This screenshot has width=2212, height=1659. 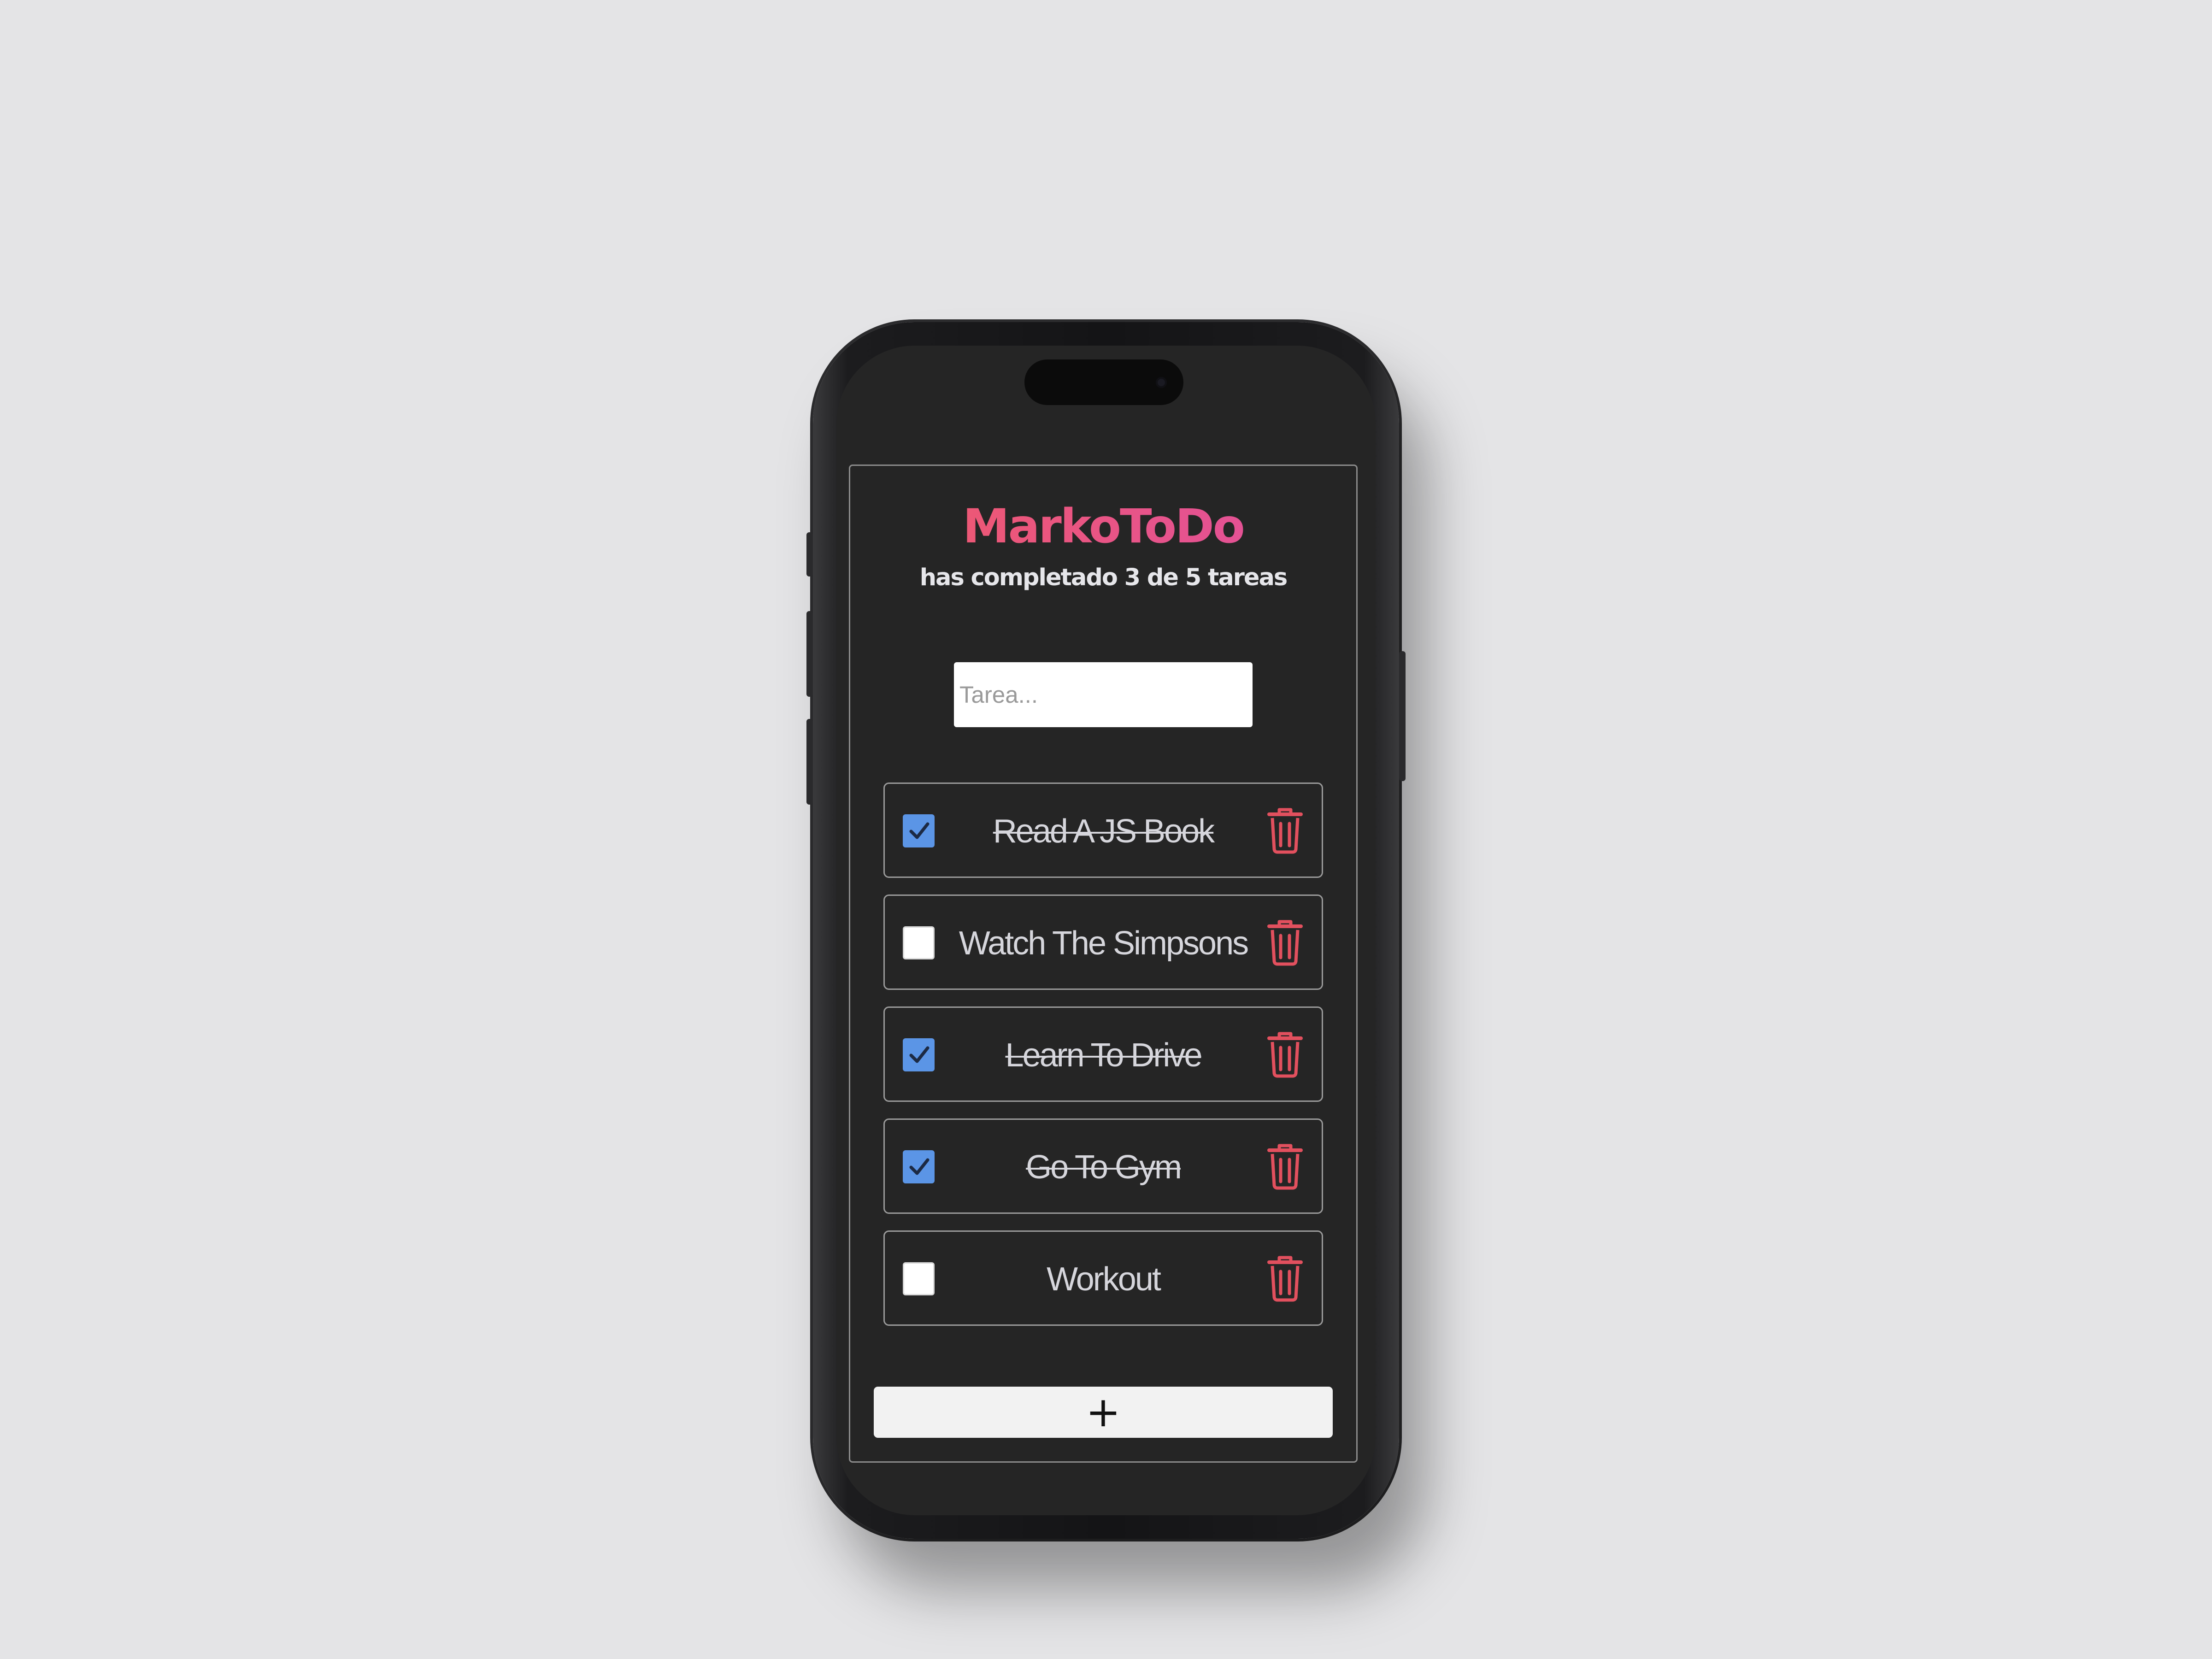 I want to click on todo-label: Workout, so click(x=1104, y=1279).